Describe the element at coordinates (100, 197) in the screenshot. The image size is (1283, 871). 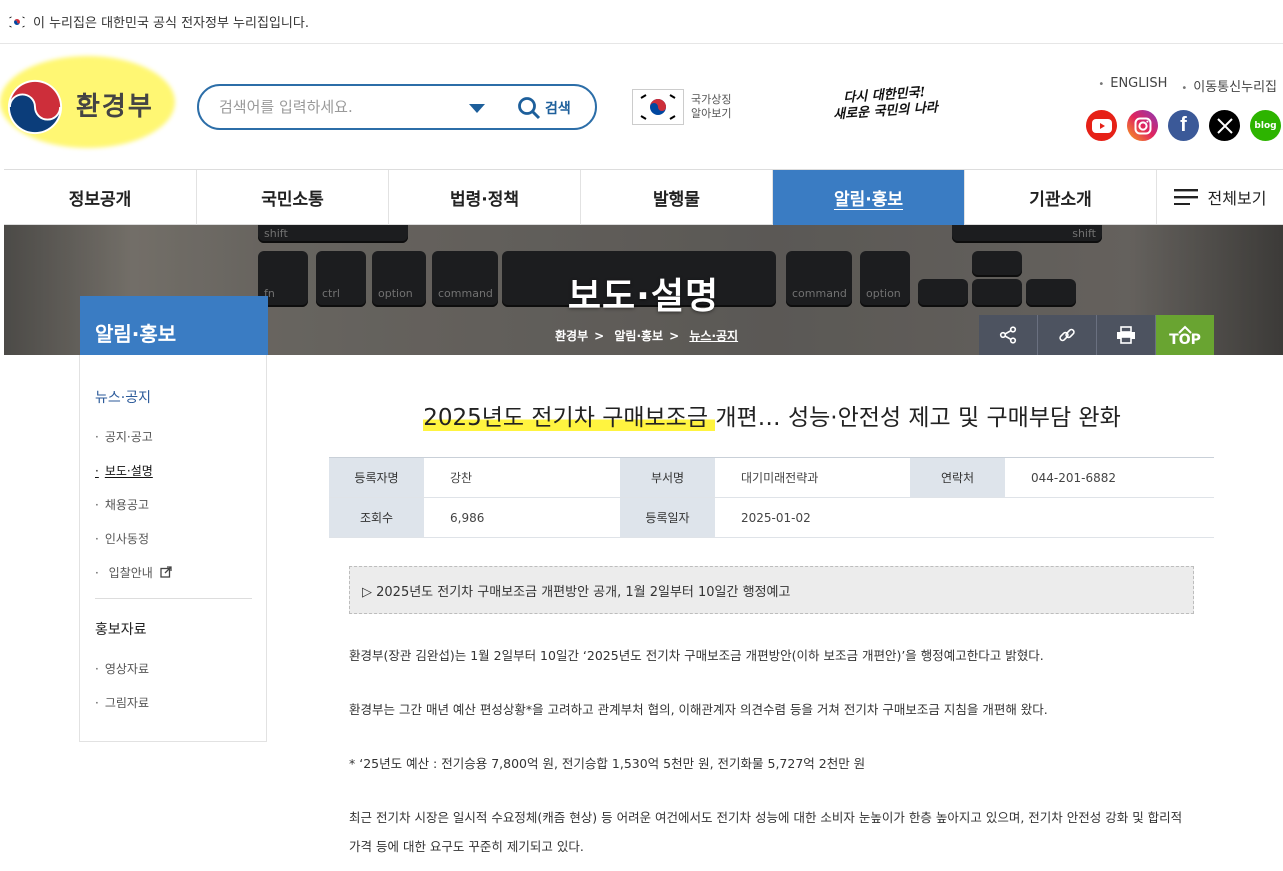
I see `gnb-item-info-disclosure: 정보공개` at that location.